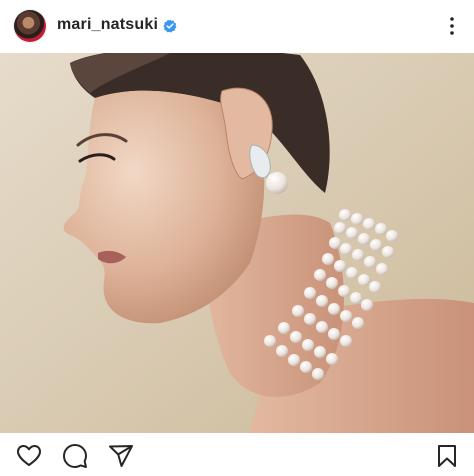 This screenshot has width=474, height=476. What do you see at coordinates (170, 26) in the screenshot?
I see `verified-badge-icon` at bounding box center [170, 26].